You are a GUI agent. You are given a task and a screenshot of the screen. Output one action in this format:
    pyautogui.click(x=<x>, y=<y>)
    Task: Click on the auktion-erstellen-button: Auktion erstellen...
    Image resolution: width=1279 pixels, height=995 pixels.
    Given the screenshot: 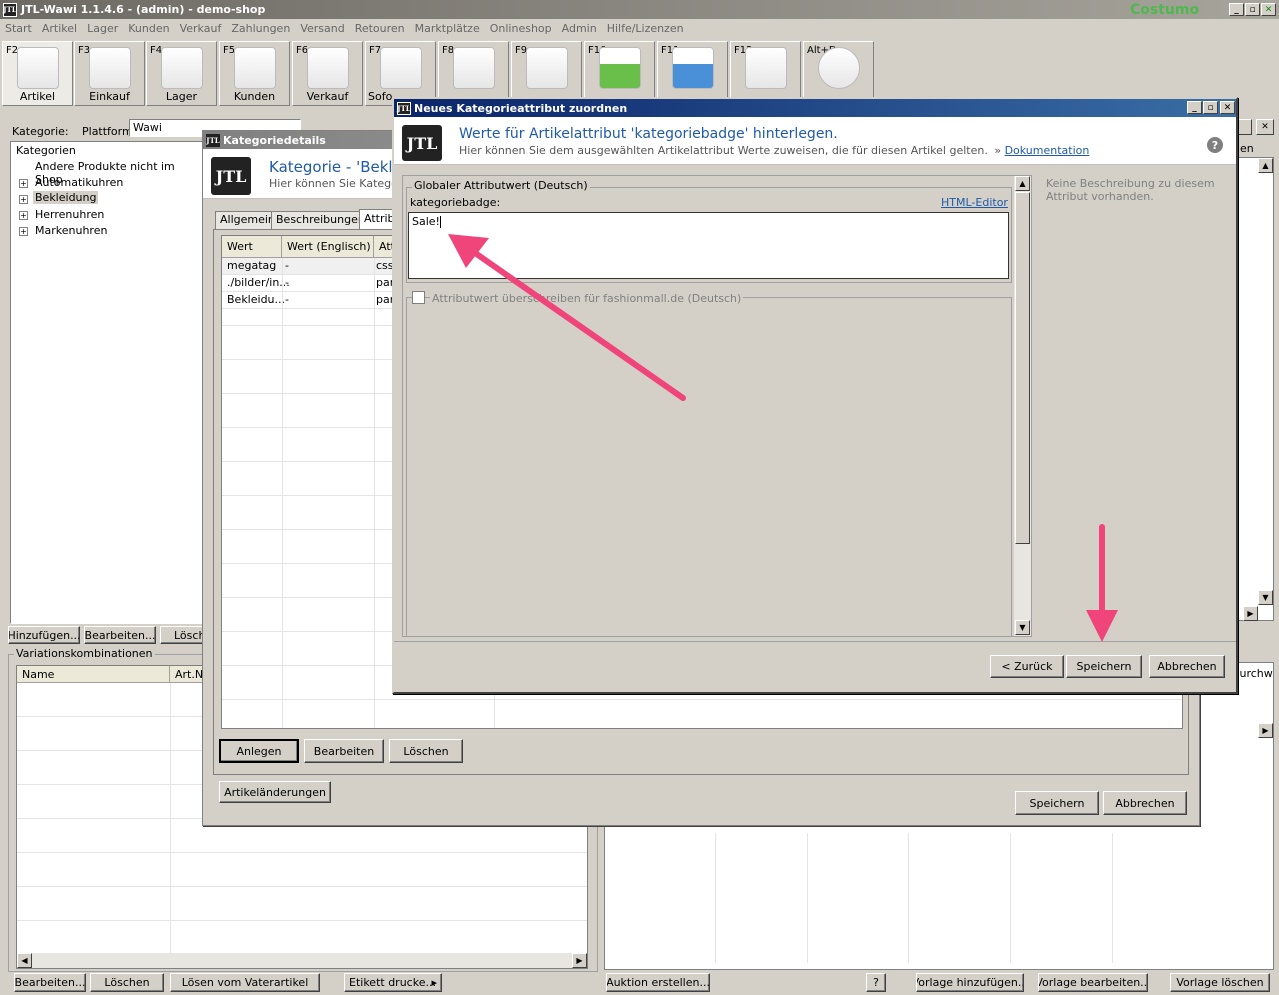 What is the action you would take?
    pyautogui.click(x=658, y=982)
    